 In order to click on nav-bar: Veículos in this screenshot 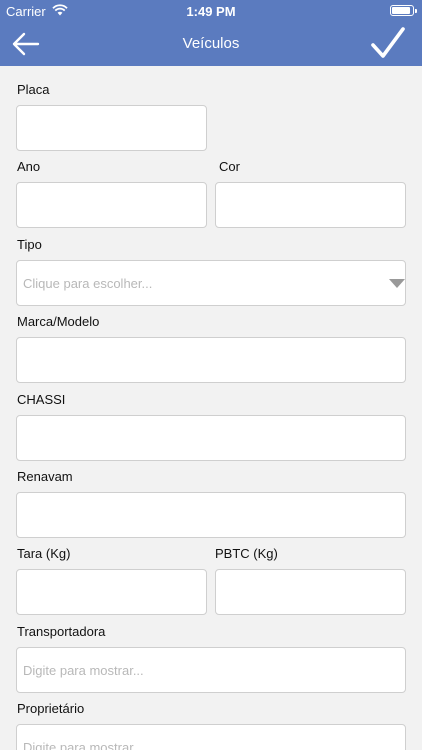, I will do `click(211, 44)`.